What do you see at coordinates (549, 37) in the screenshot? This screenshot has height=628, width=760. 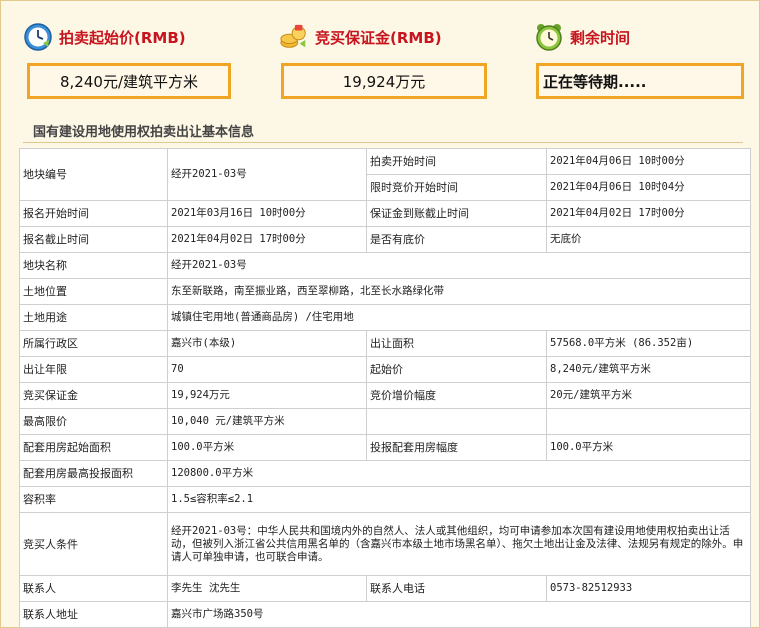 I see `alarm-clock-icon` at bounding box center [549, 37].